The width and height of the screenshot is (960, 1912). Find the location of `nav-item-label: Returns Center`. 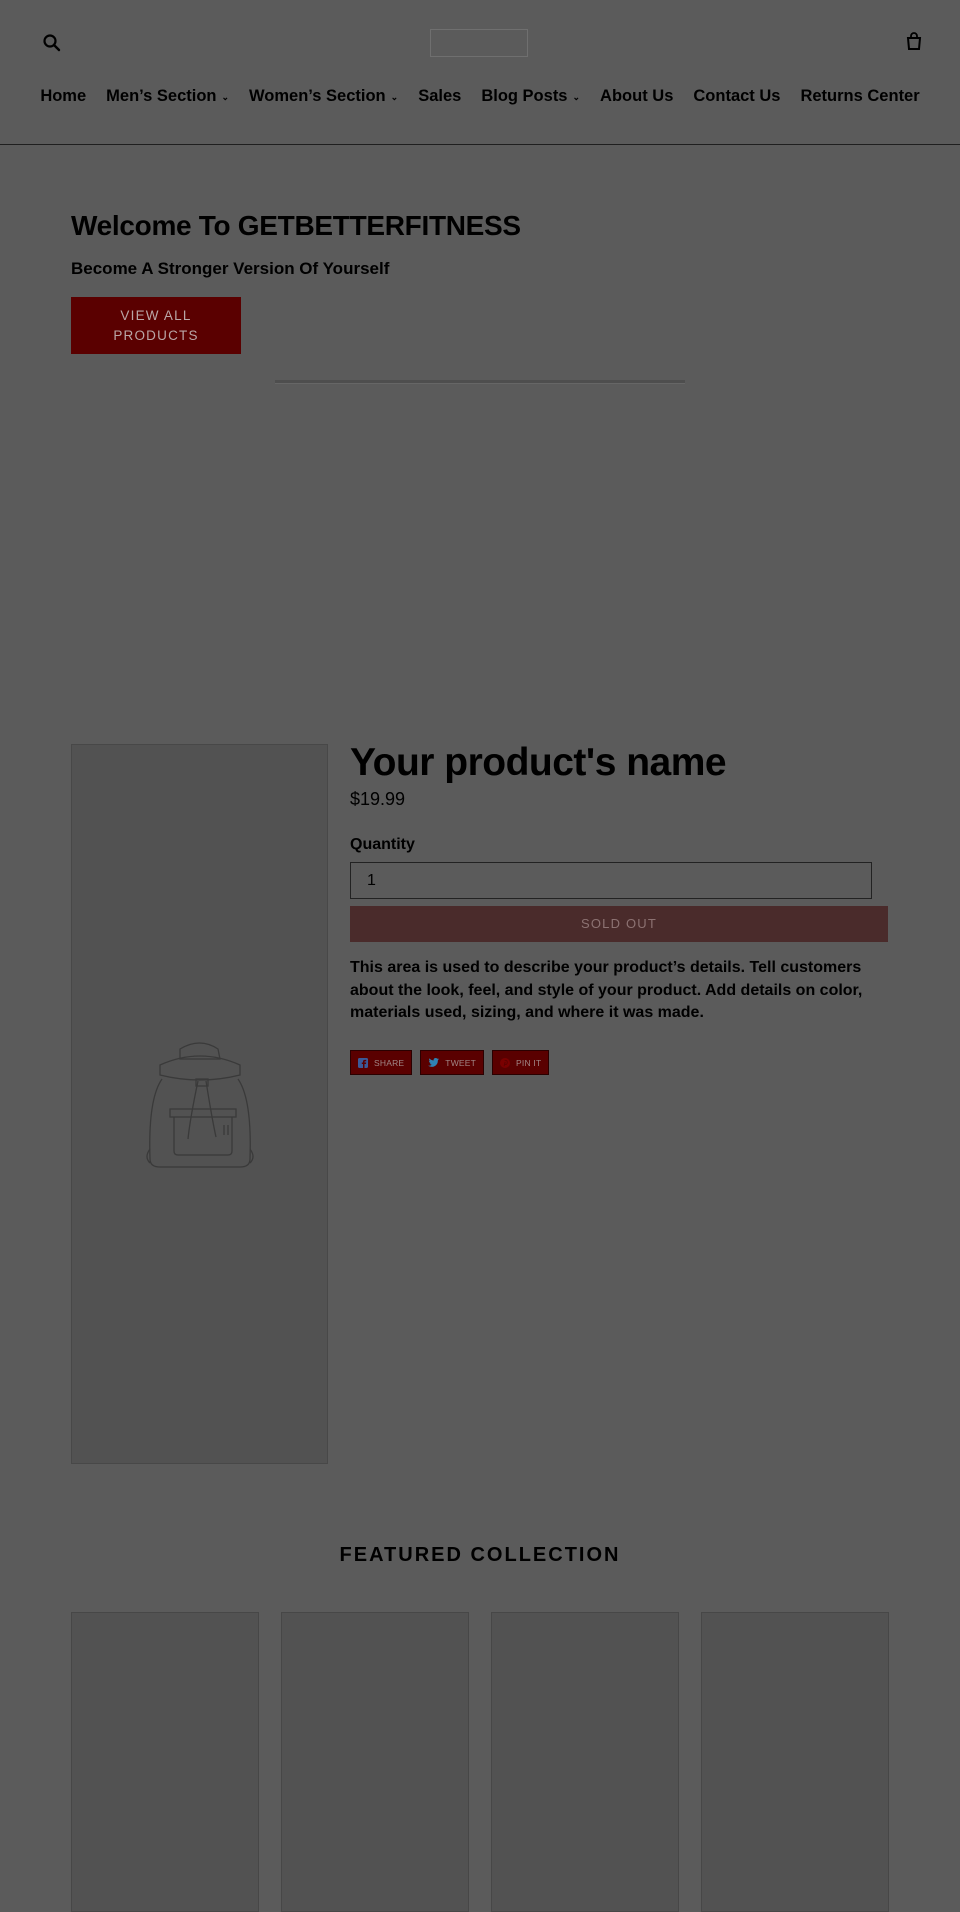

nav-item-label: Returns Center is located at coordinates (860, 95).